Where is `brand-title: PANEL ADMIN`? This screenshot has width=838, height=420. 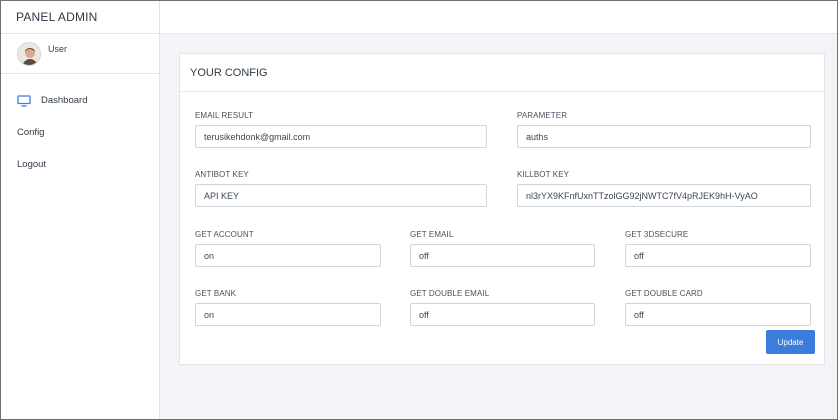 brand-title: PANEL ADMIN is located at coordinates (80, 17).